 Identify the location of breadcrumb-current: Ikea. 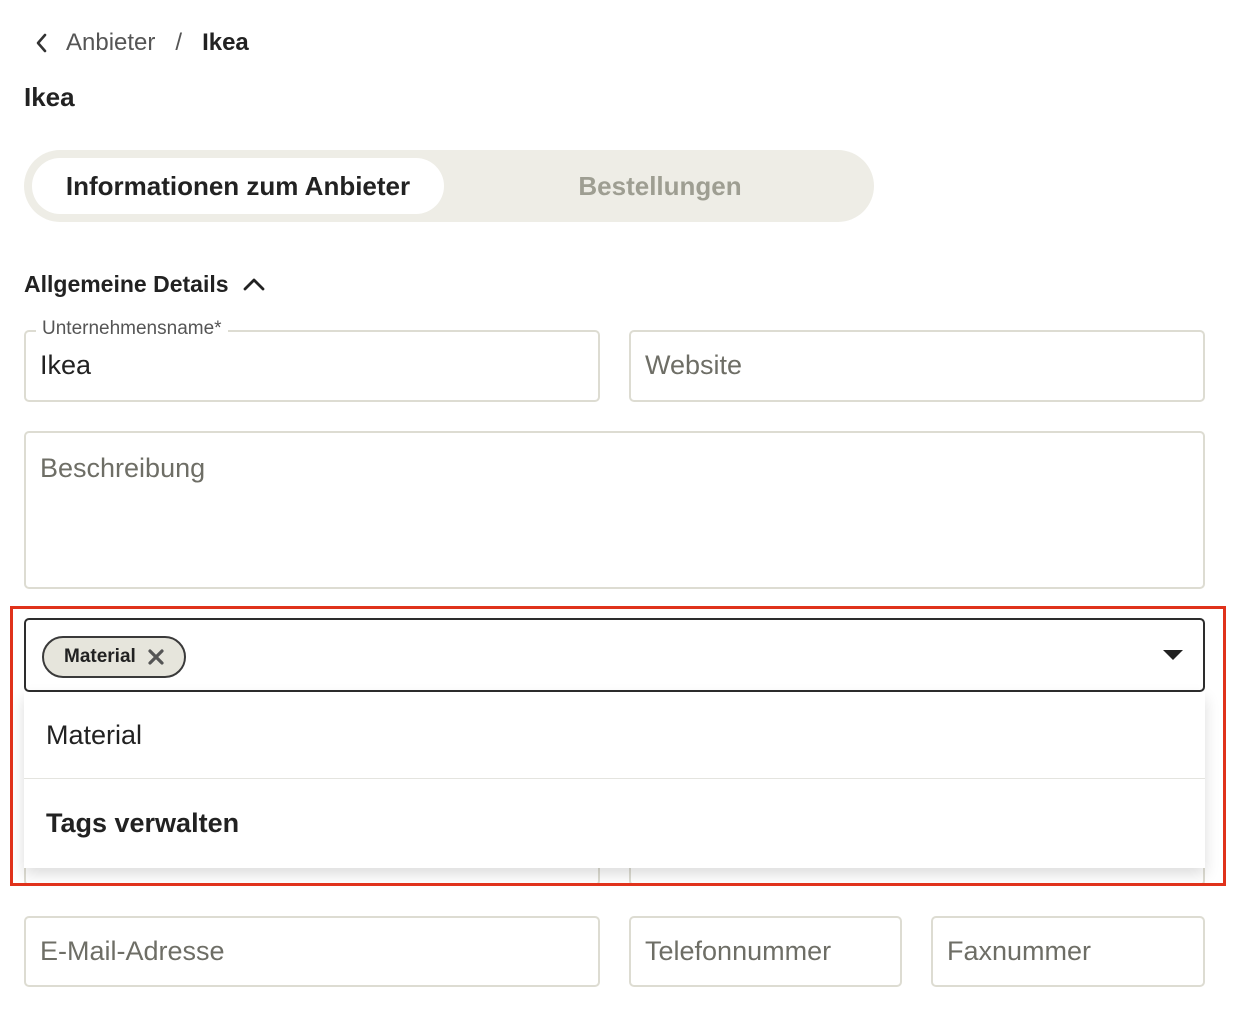
(225, 42).